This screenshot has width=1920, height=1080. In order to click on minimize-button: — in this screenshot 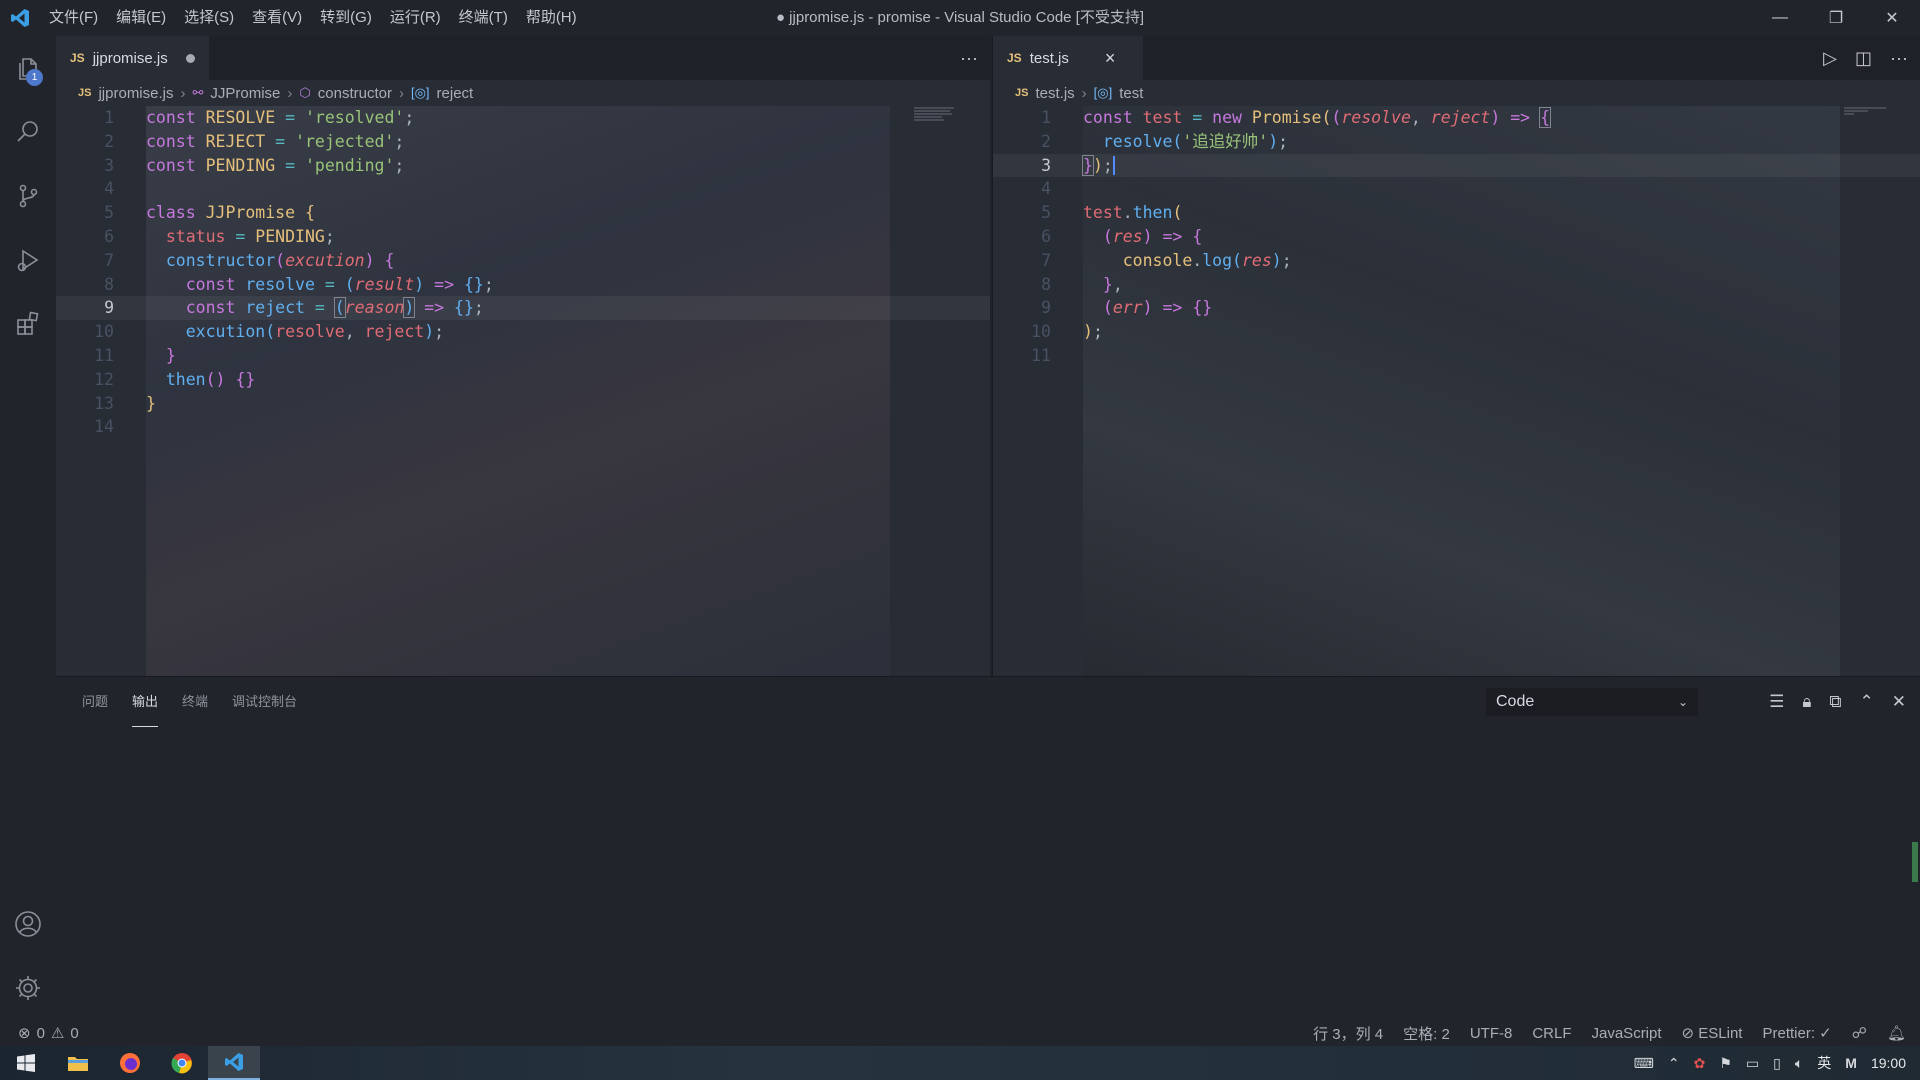, I will do `click(1780, 18)`.